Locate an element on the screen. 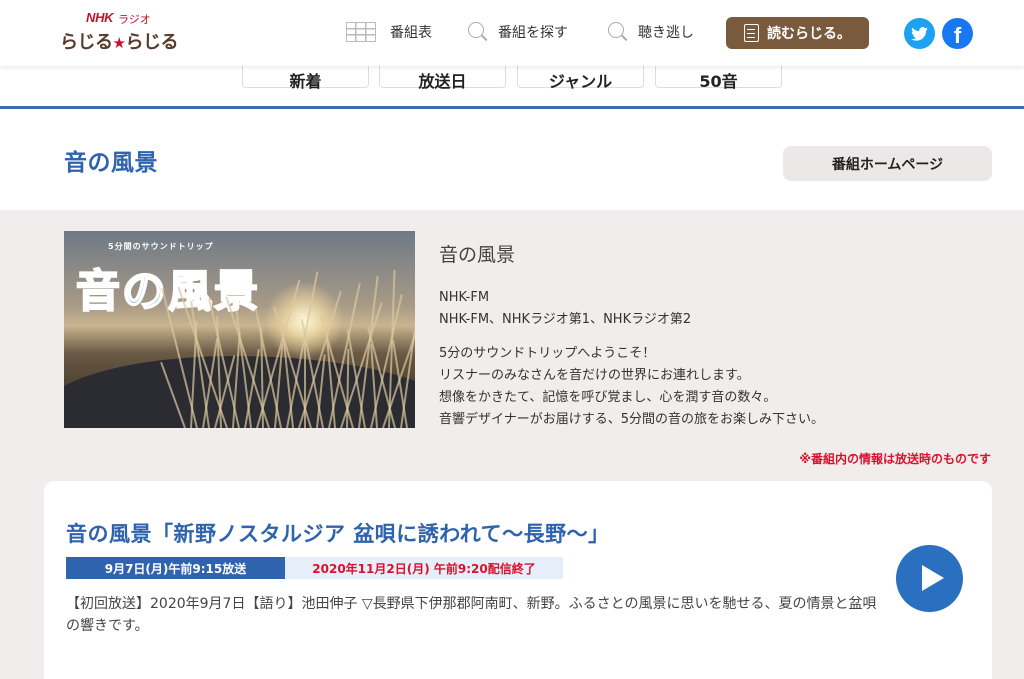 This screenshot has width=1024, height=679. stream-end-badge: 2020年11月2日(月) 午前9:20配信終了 is located at coordinates (424, 568).